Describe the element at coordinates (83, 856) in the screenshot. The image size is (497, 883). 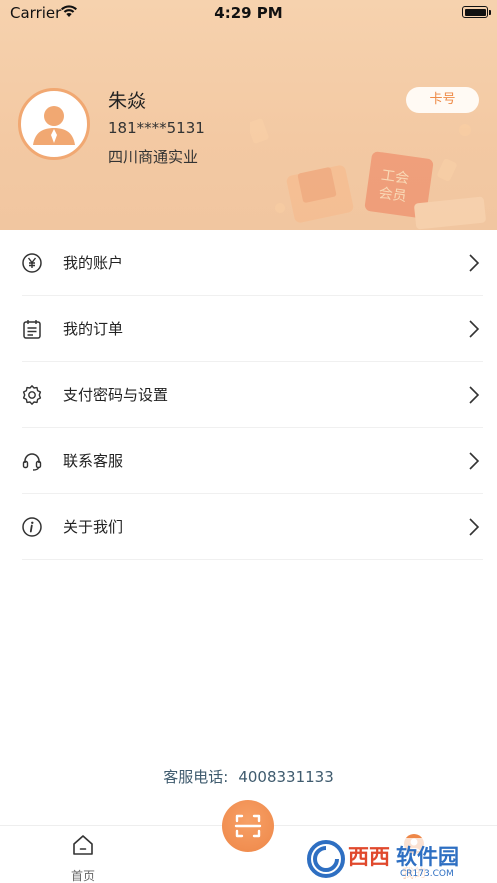
I see `tab-home: 首页` at that location.